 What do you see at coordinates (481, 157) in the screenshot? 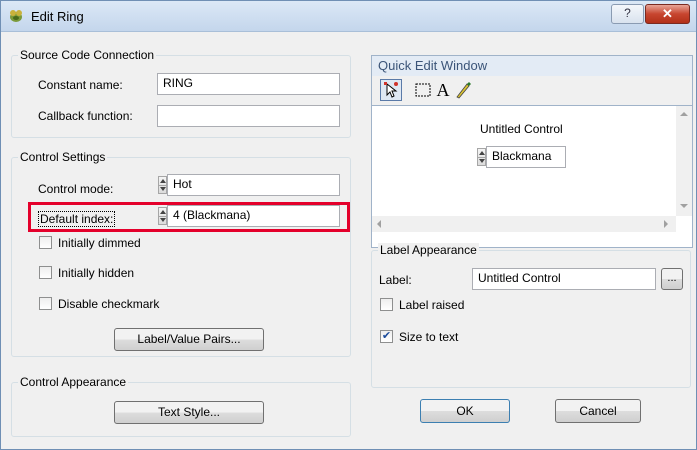
I see `preview-ring-spinner` at bounding box center [481, 157].